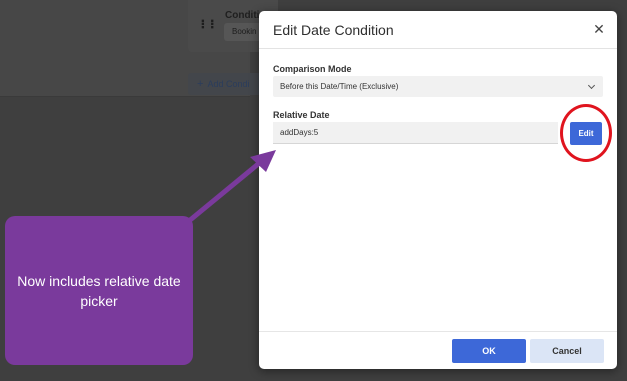 The height and width of the screenshot is (381, 627). What do you see at coordinates (415, 133) in the screenshot?
I see `relative-date-input` at bounding box center [415, 133].